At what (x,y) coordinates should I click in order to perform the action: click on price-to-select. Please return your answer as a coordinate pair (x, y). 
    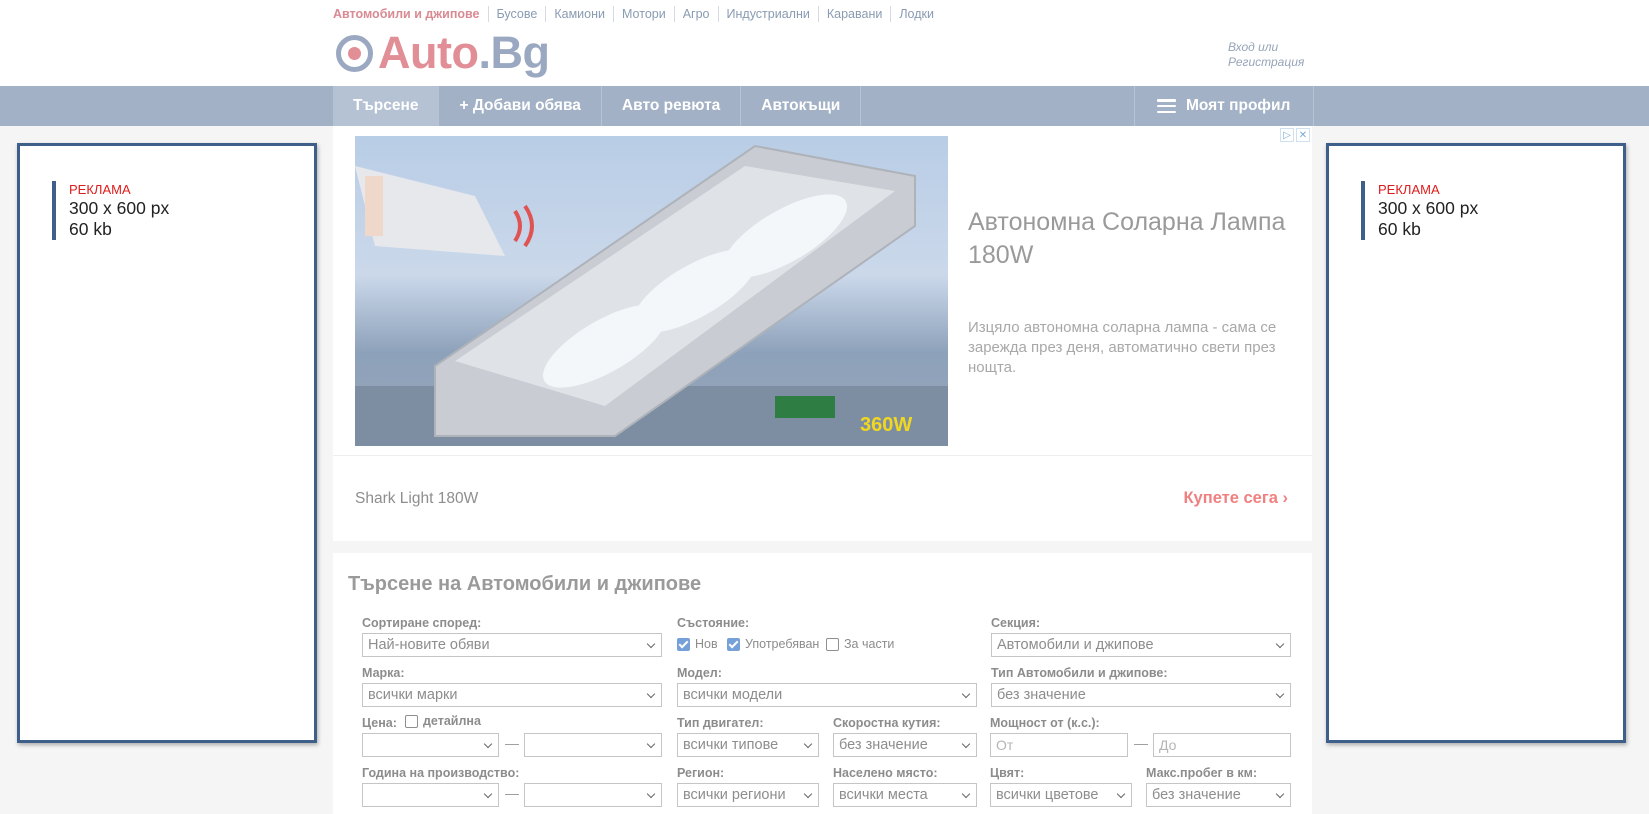
    Looking at the image, I should click on (593, 745).